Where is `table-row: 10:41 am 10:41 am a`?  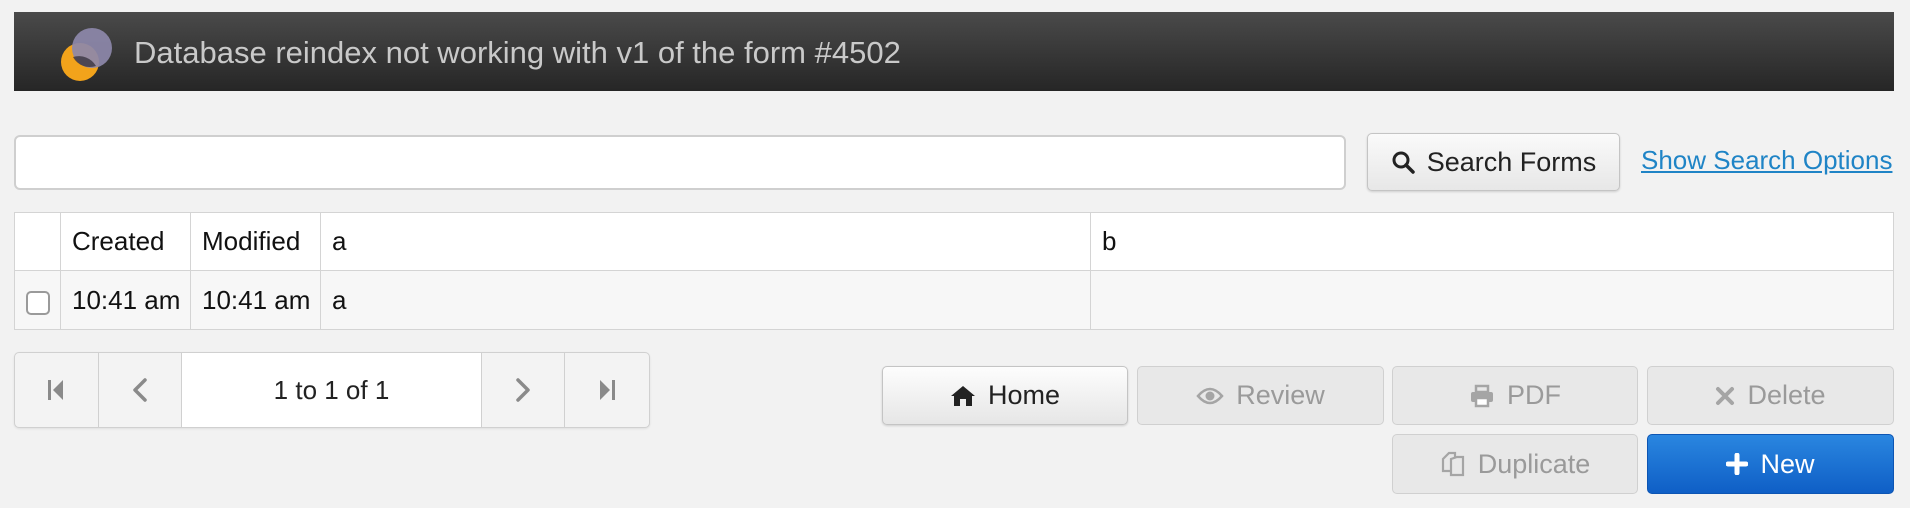 table-row: 10:41 am 10:41 am a is located at coordinates (954, 300).